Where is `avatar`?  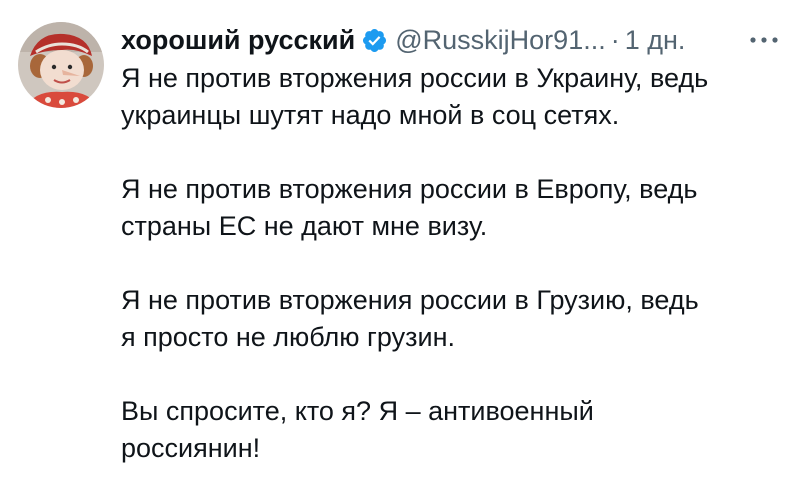 avatar is located at coordinates (61, 65).